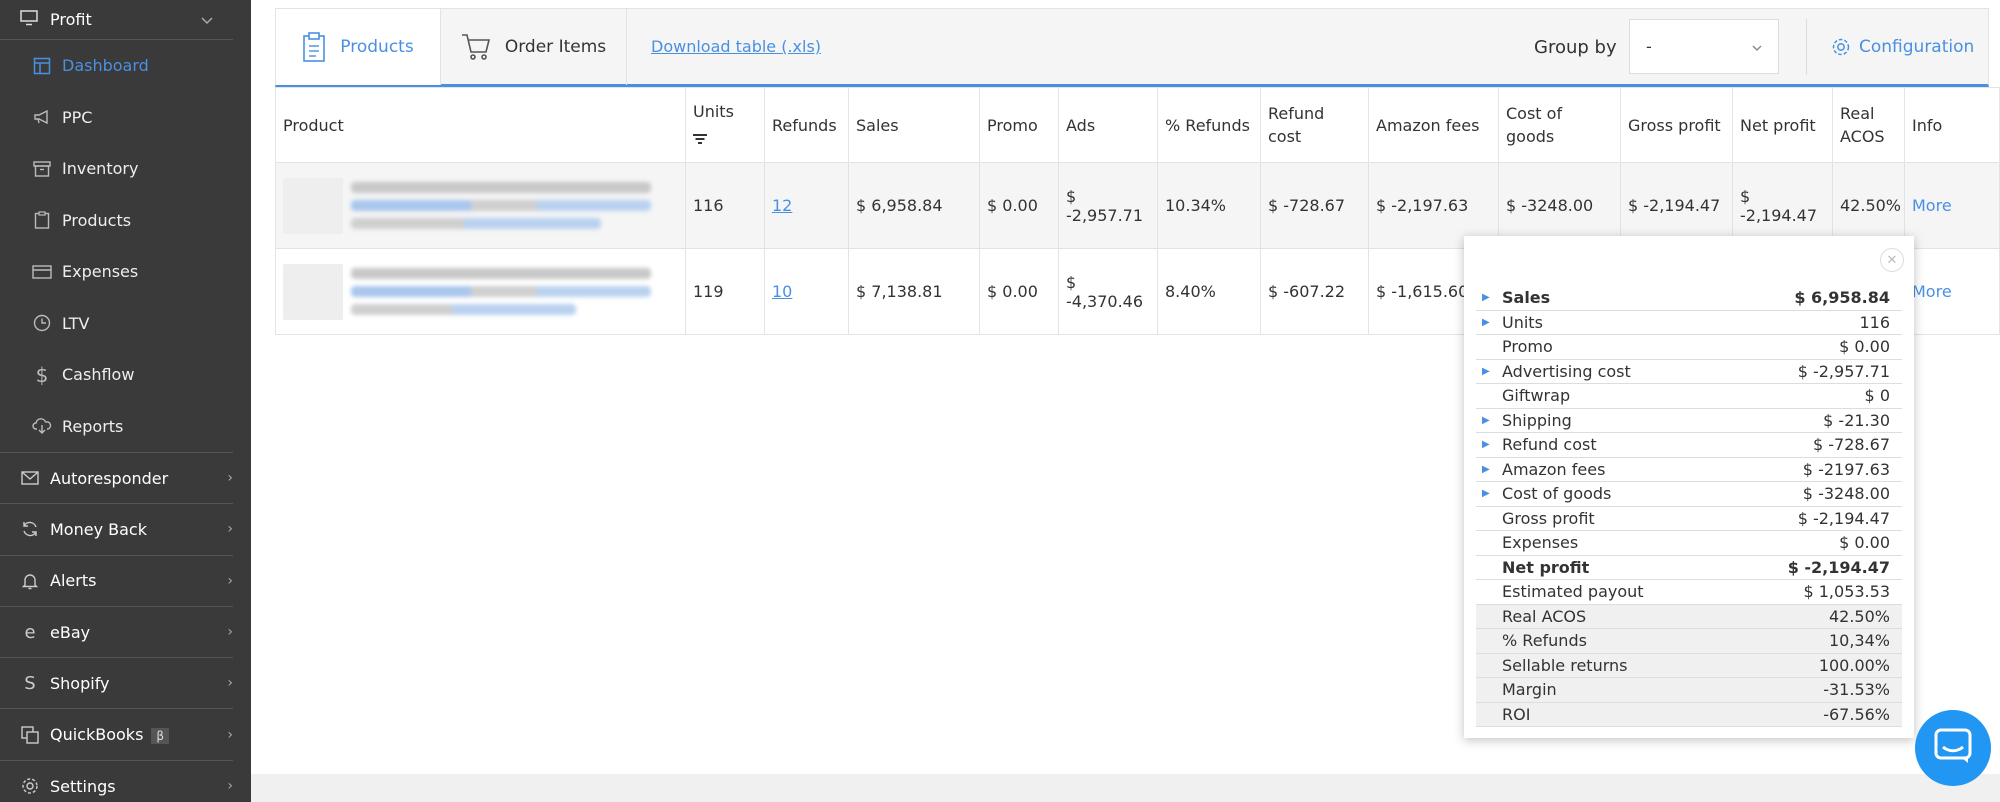 This screenshot has width=2000, height=802. Describe the element at coordinates (125, 324) in the screenshot. I see `sidebar-item-ltv: LTV` at that location.